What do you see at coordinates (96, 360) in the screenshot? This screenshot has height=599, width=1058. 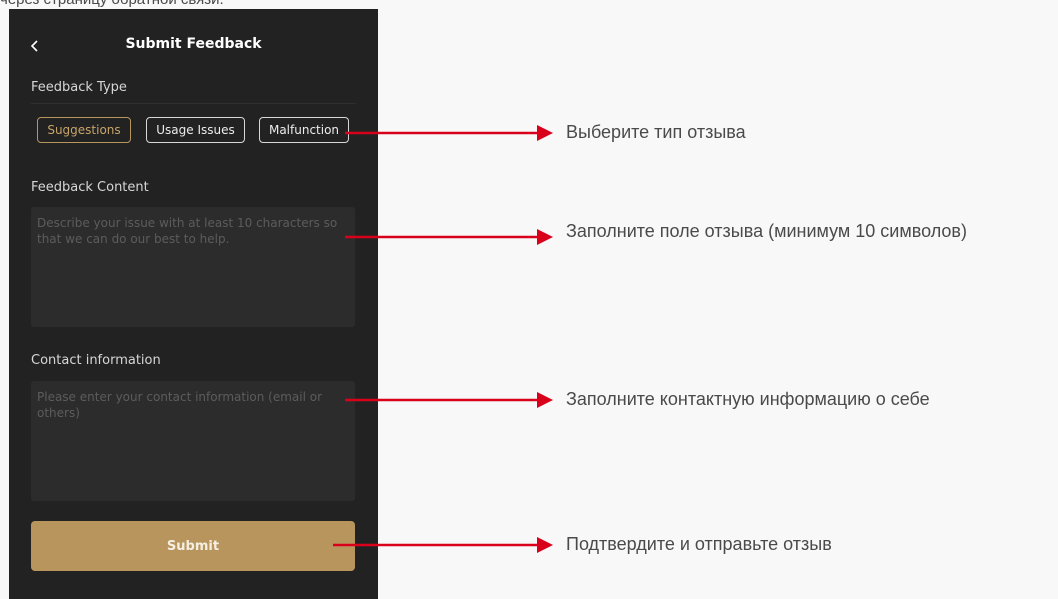 I see `contact-info-label: Contact information` at bounding box center [96, 360].